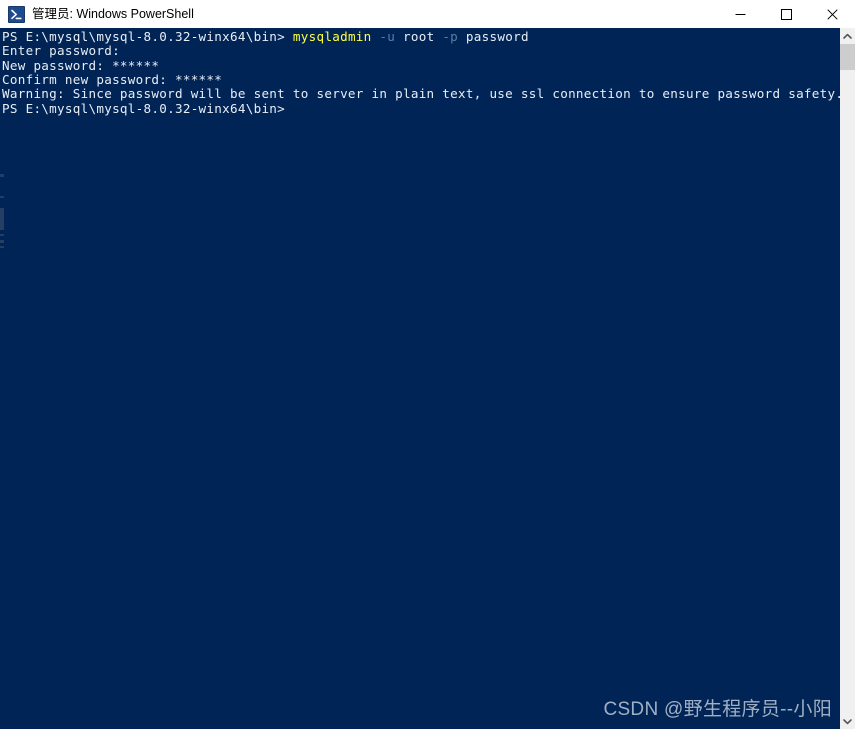 This screenshot has height=729, width=855. I want to click on scroll-down-button, so click(847, 721).